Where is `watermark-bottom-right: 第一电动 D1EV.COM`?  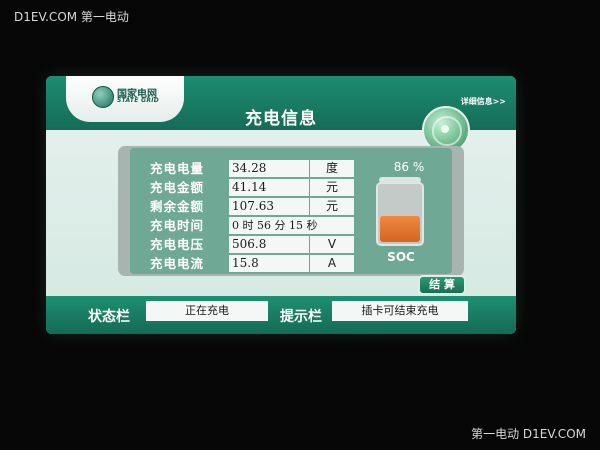 watermark-bottom-right: 第一电动 D1EV.COM is located at coordinates (528, 434).